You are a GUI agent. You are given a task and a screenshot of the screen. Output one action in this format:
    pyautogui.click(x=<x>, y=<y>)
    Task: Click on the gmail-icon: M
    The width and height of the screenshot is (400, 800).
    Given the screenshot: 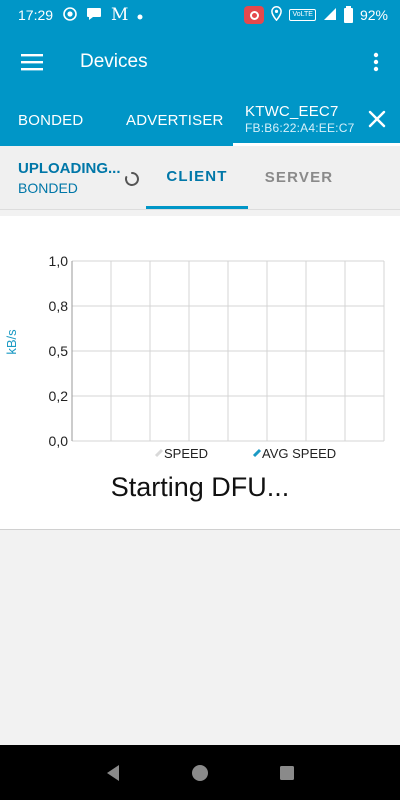 What is the action you would take?
    pyautogui.click(x=120, y=15)
    